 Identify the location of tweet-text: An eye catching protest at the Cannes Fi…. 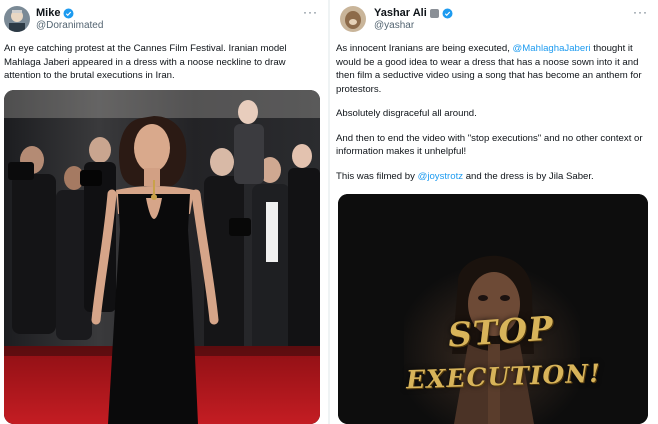
(145, 62).